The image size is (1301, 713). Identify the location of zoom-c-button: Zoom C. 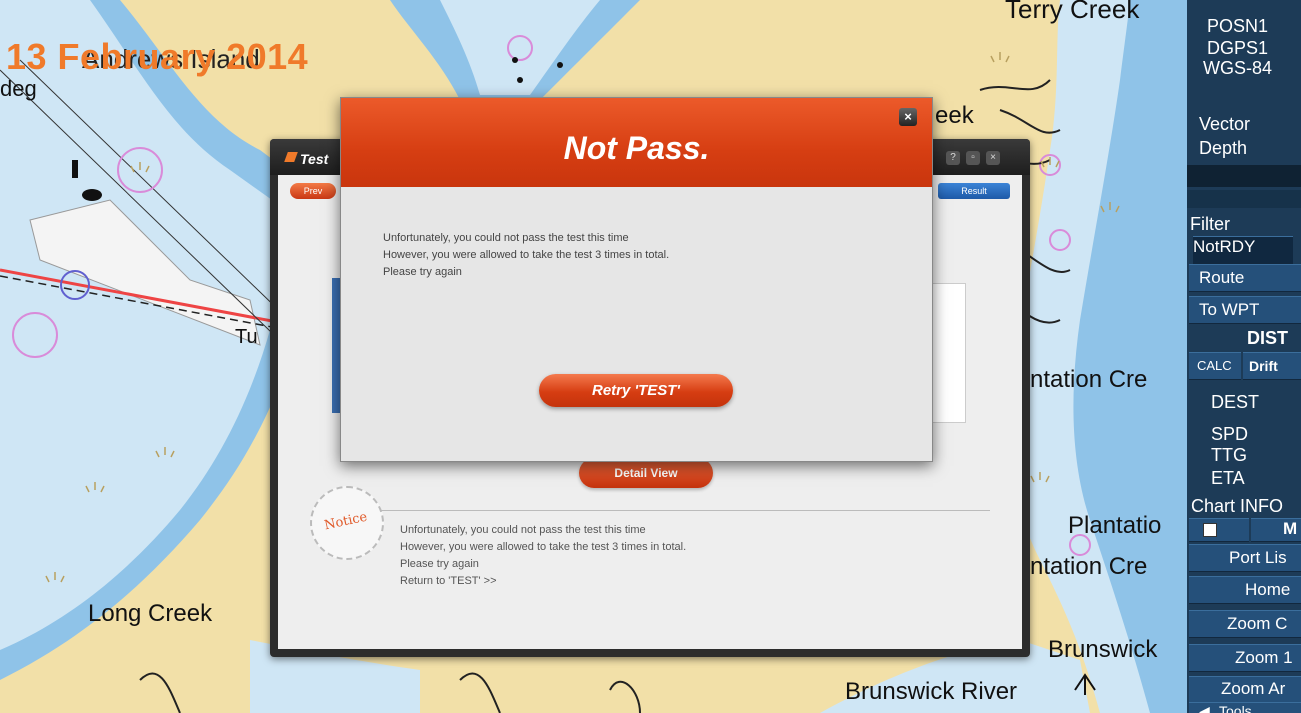
(1245, 624).